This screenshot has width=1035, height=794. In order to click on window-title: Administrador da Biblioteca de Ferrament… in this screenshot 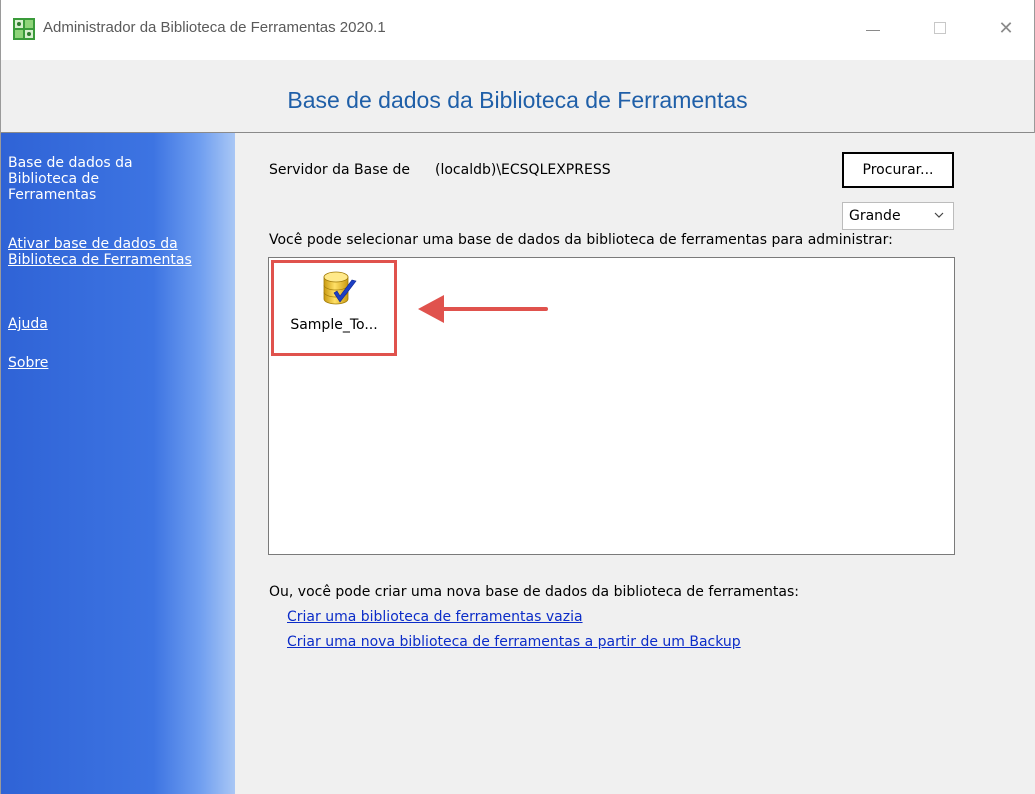, I will do `click(214, 27)`.